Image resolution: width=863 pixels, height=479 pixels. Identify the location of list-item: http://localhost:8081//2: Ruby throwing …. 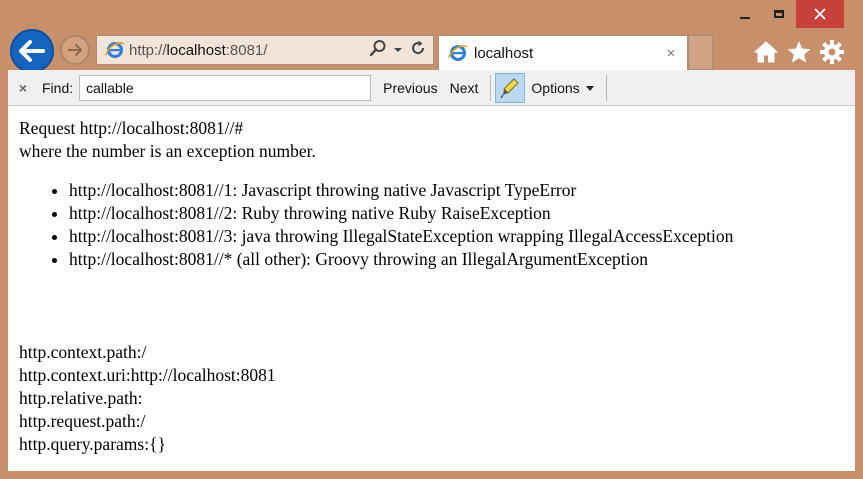
(462, 213).